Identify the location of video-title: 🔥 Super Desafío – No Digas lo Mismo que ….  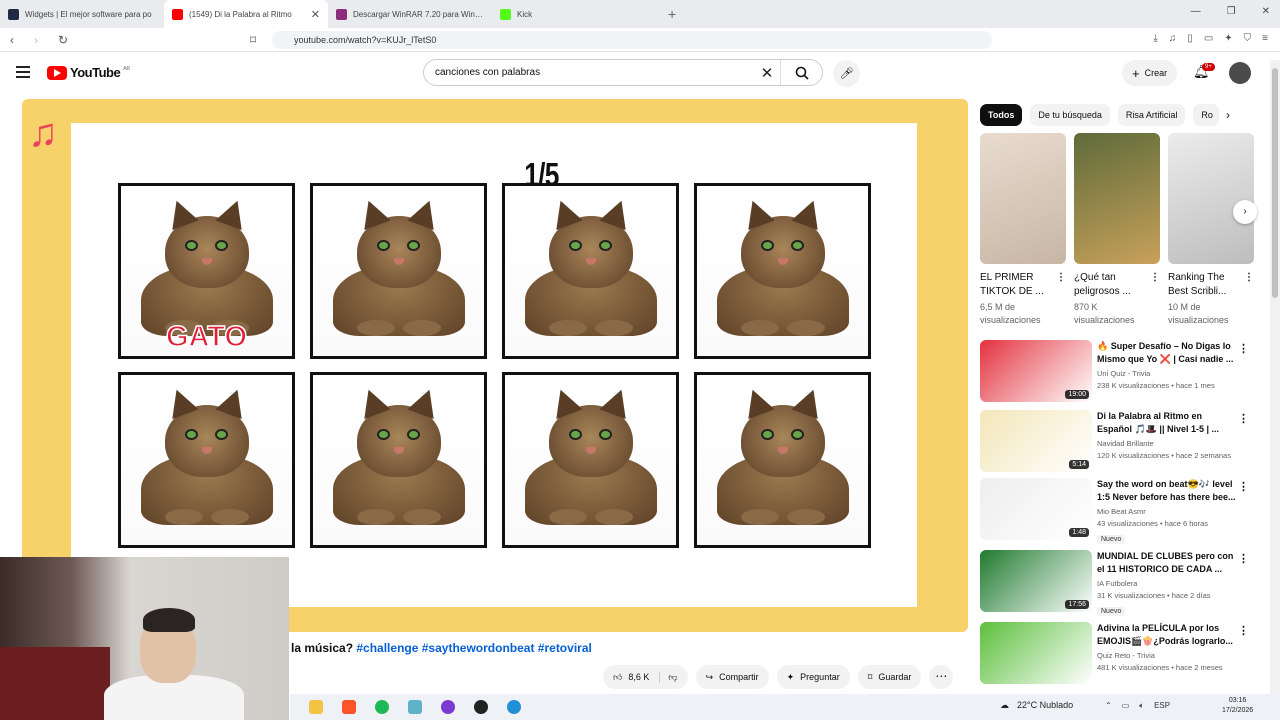
(1167, 353).